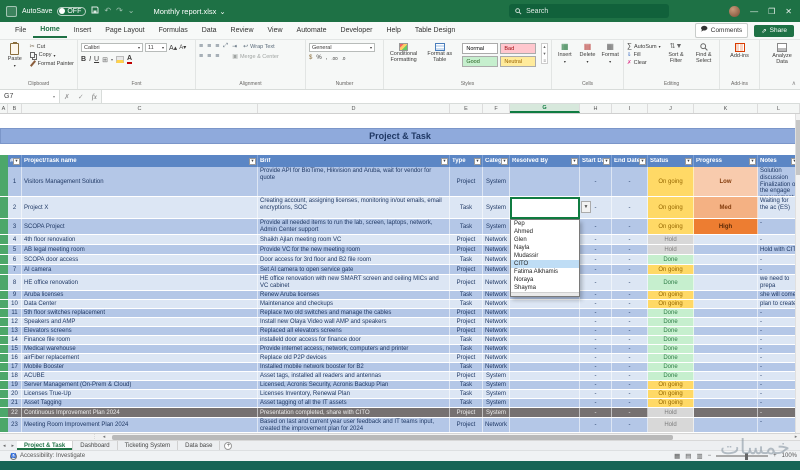 This screenshot has height=470, width=800. Describe the element at coordinates (51, 63) in the screenshot. I see `format-painter-button: Format Painter` at that location.